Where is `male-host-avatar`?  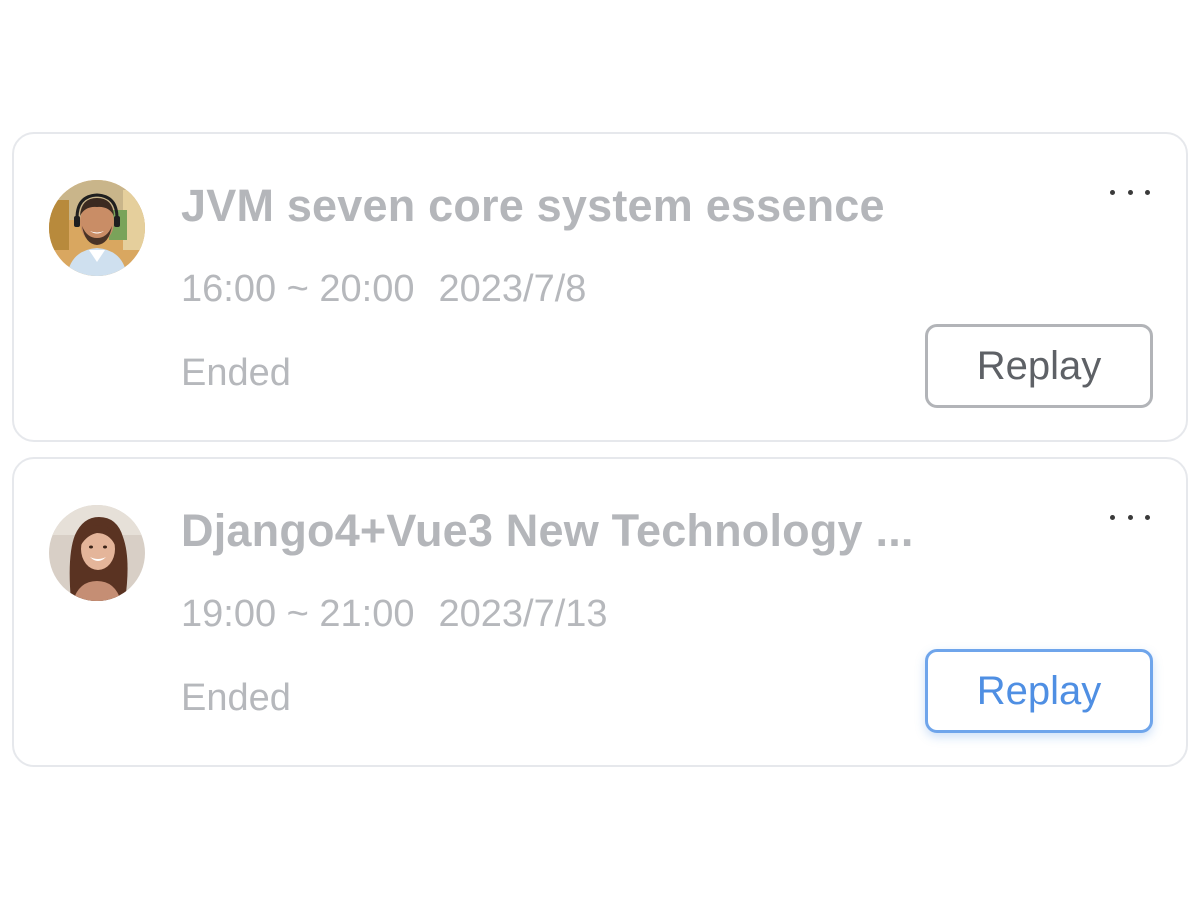
male-host-avatar is located at coordinates (97, 228).